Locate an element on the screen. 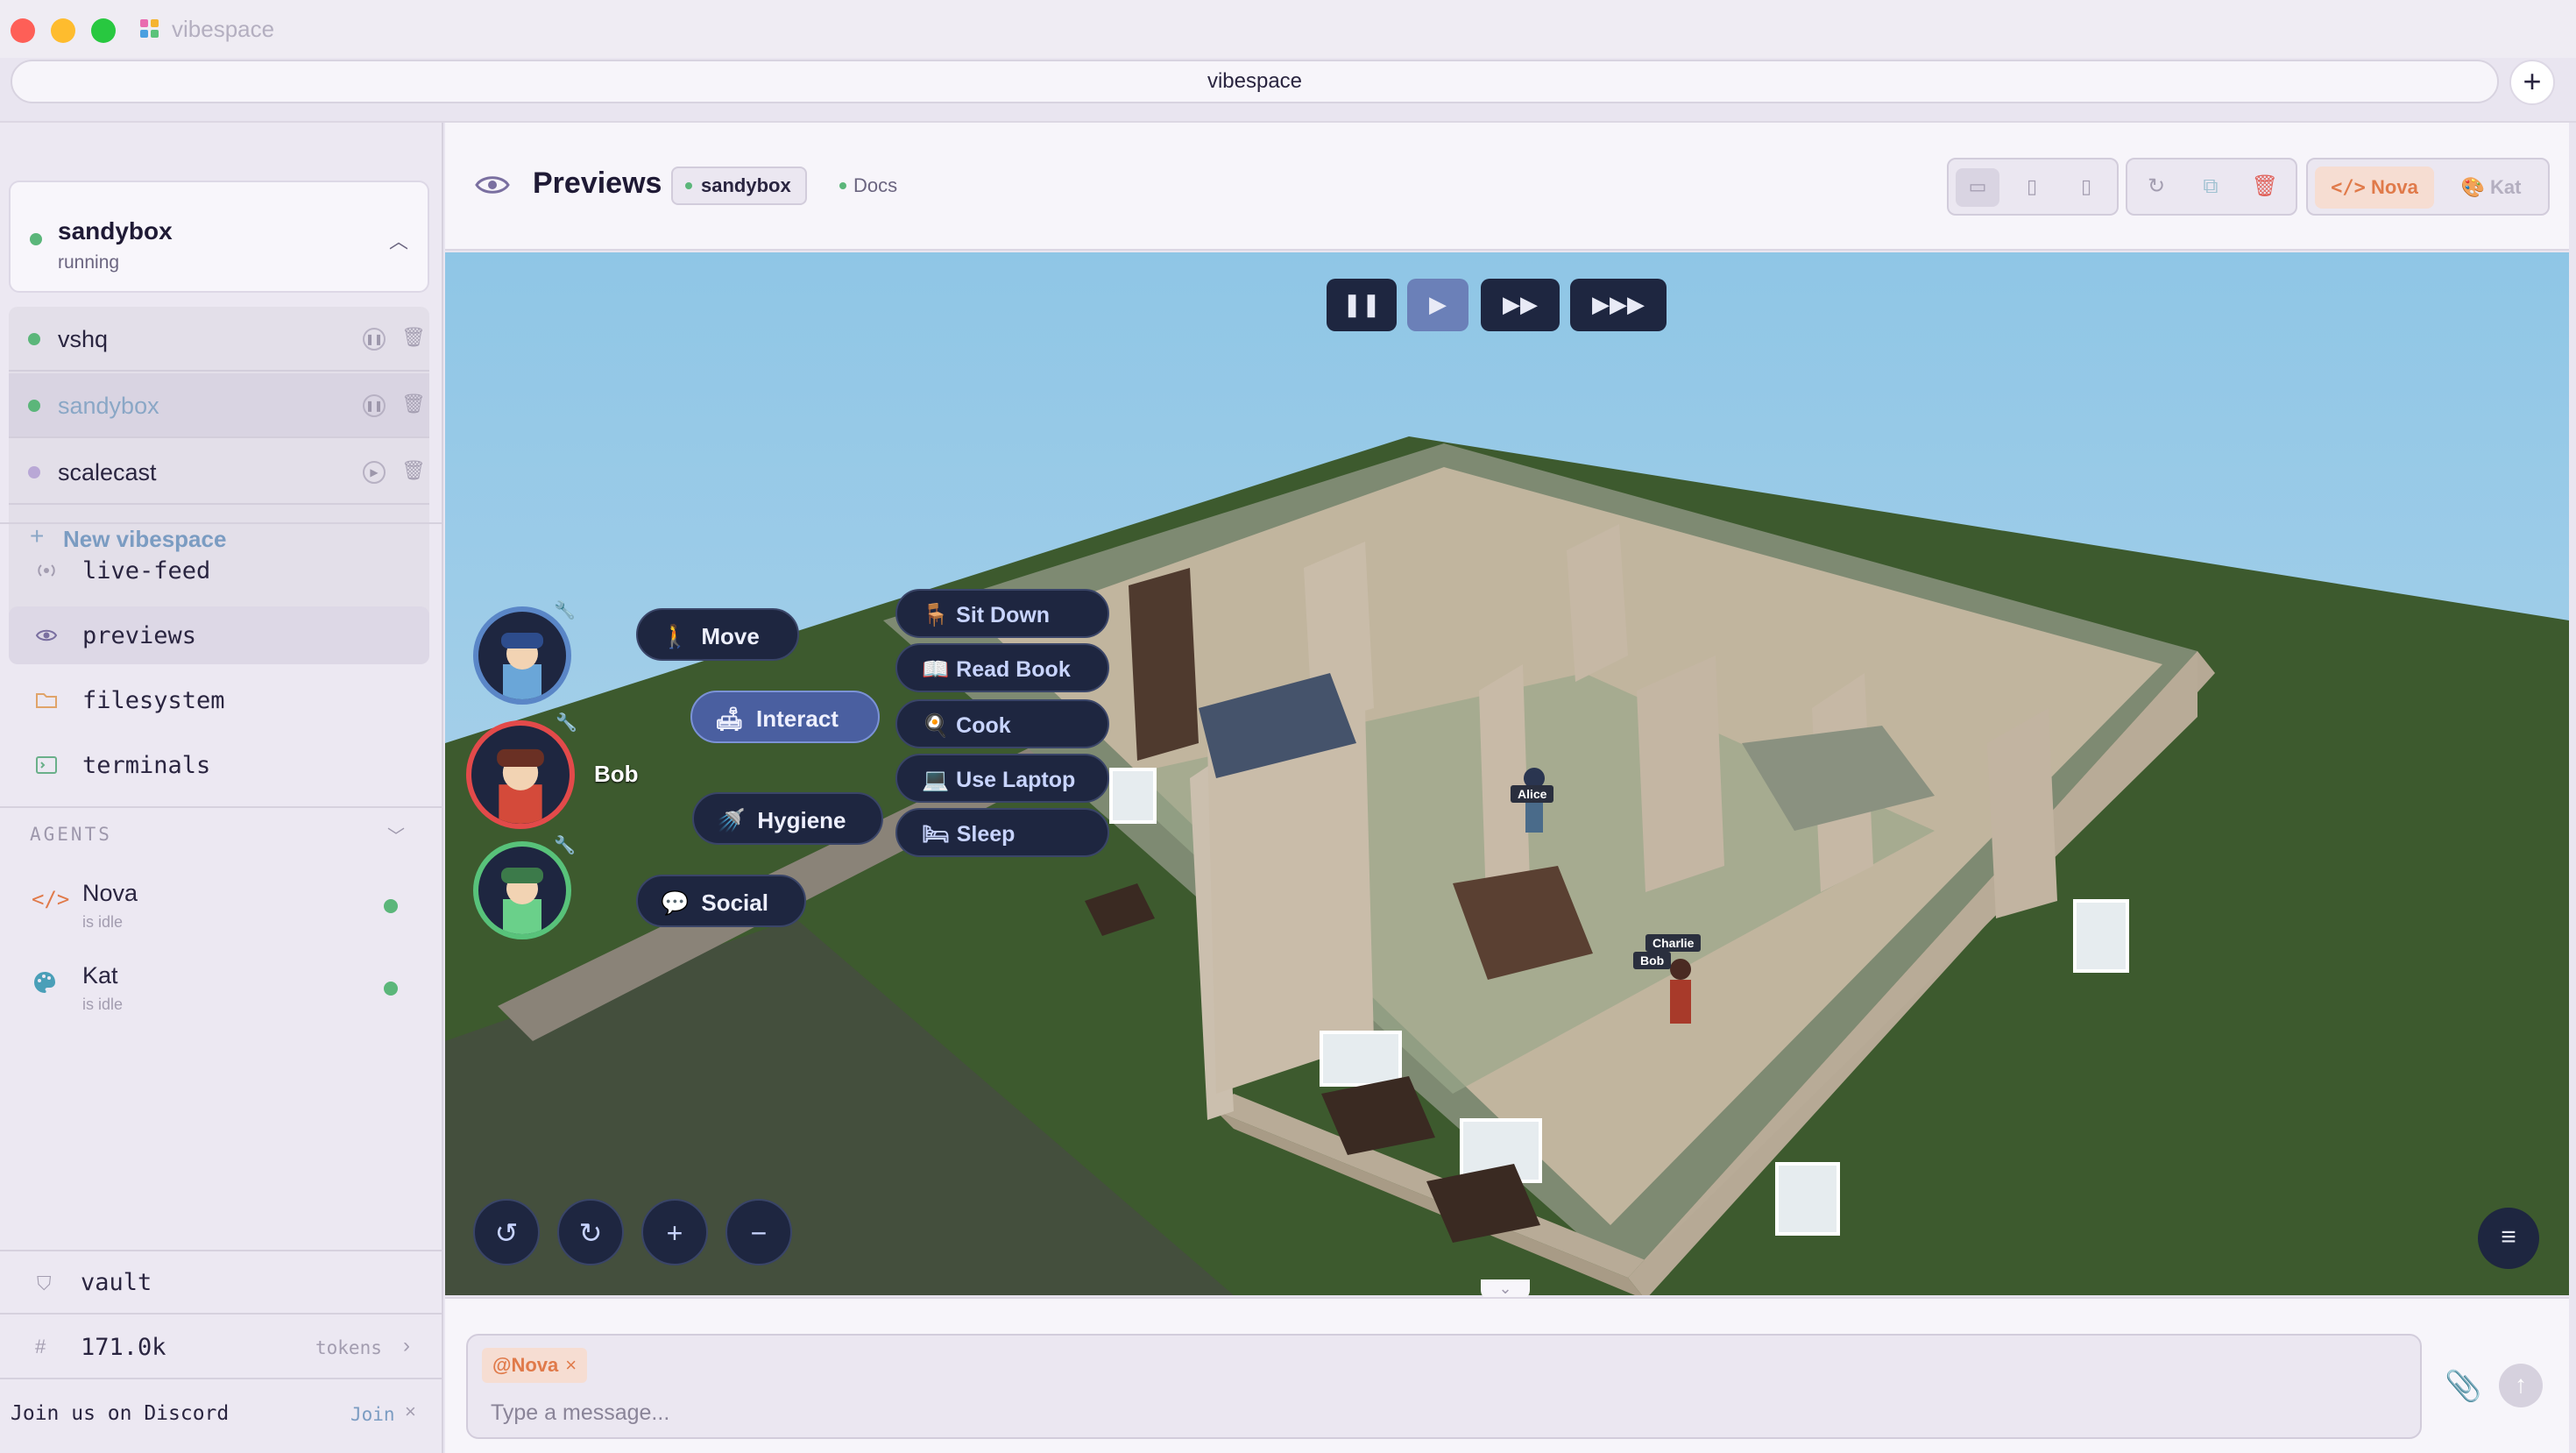 The width and height of the screenshot is (2576, 1453). fast-forward-button: ▶▶ is located at coordinates (1520, 305).